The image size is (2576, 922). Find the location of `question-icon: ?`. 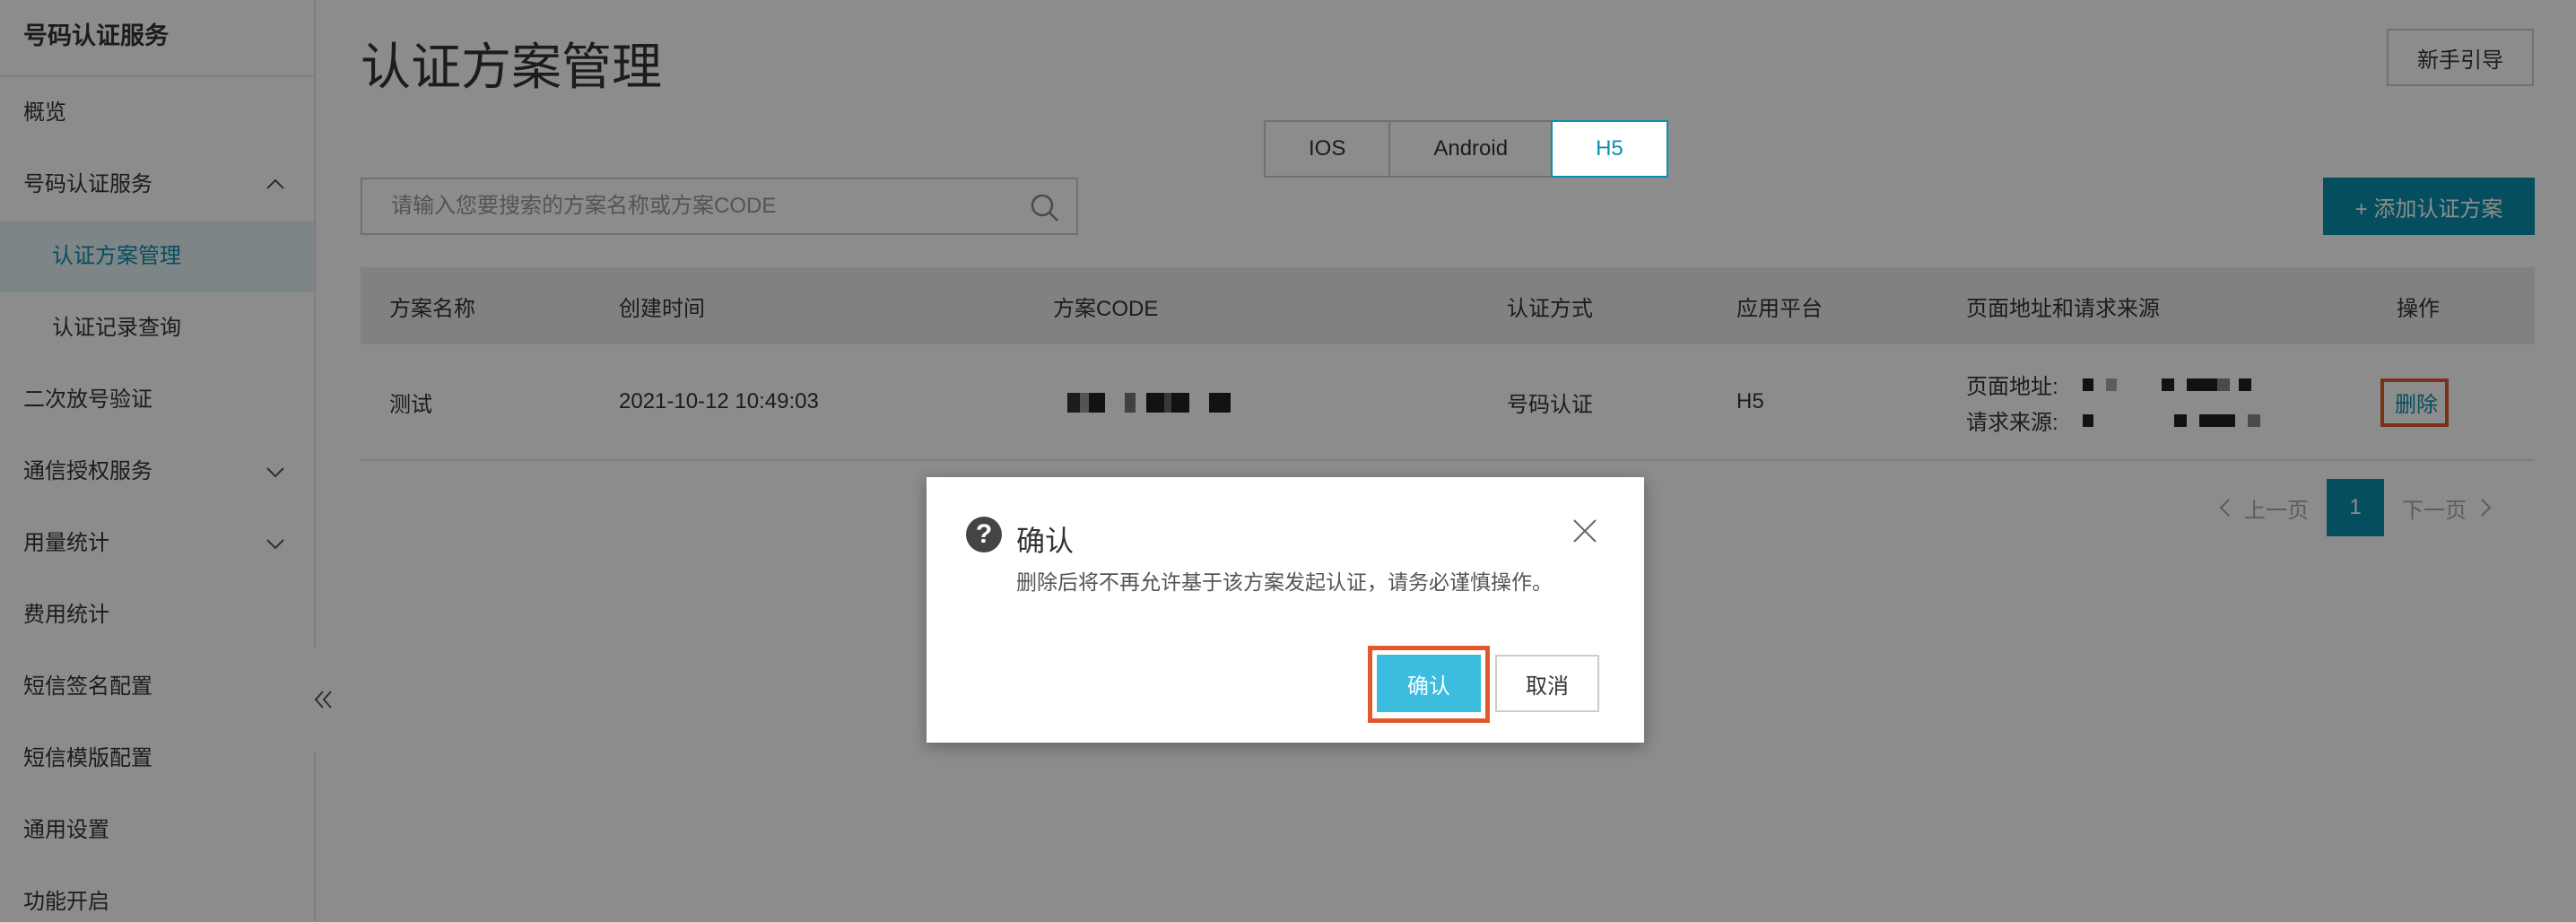

question-icon: ? is located at coordinates (984, 534).